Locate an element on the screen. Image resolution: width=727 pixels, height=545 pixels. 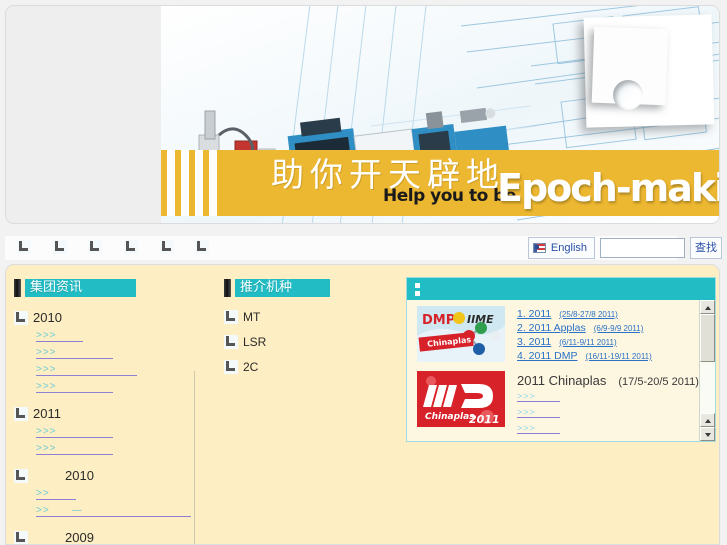
model-item-2c: 2C is located at coordinates (314, 367).